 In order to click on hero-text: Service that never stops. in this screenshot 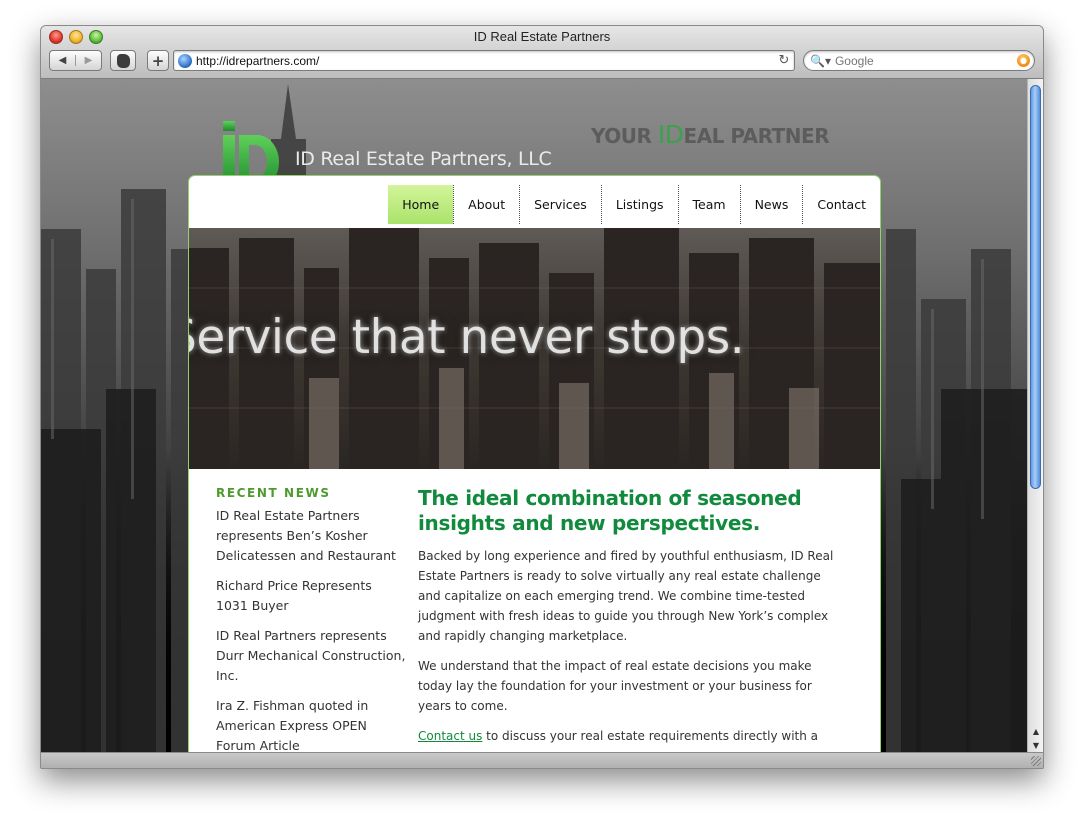, I will do `click(534, 337)`.